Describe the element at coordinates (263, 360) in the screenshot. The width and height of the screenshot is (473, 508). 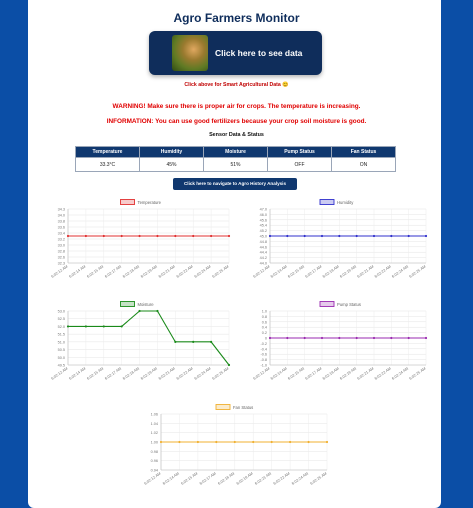
I see `y-tick-label: -0.8` at that location.